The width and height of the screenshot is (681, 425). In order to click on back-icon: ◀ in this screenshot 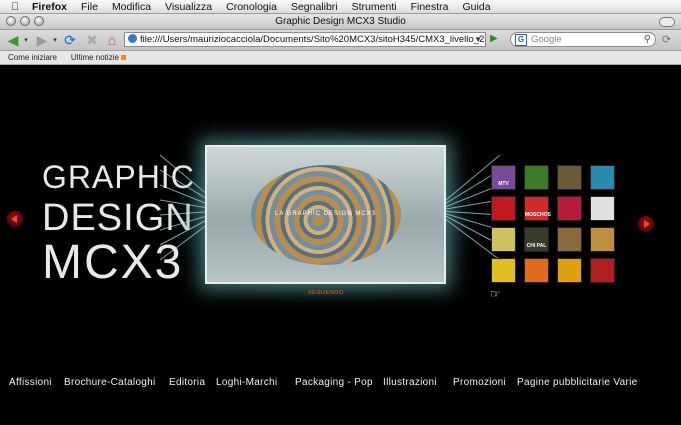, I will do `click(13, 40)`.